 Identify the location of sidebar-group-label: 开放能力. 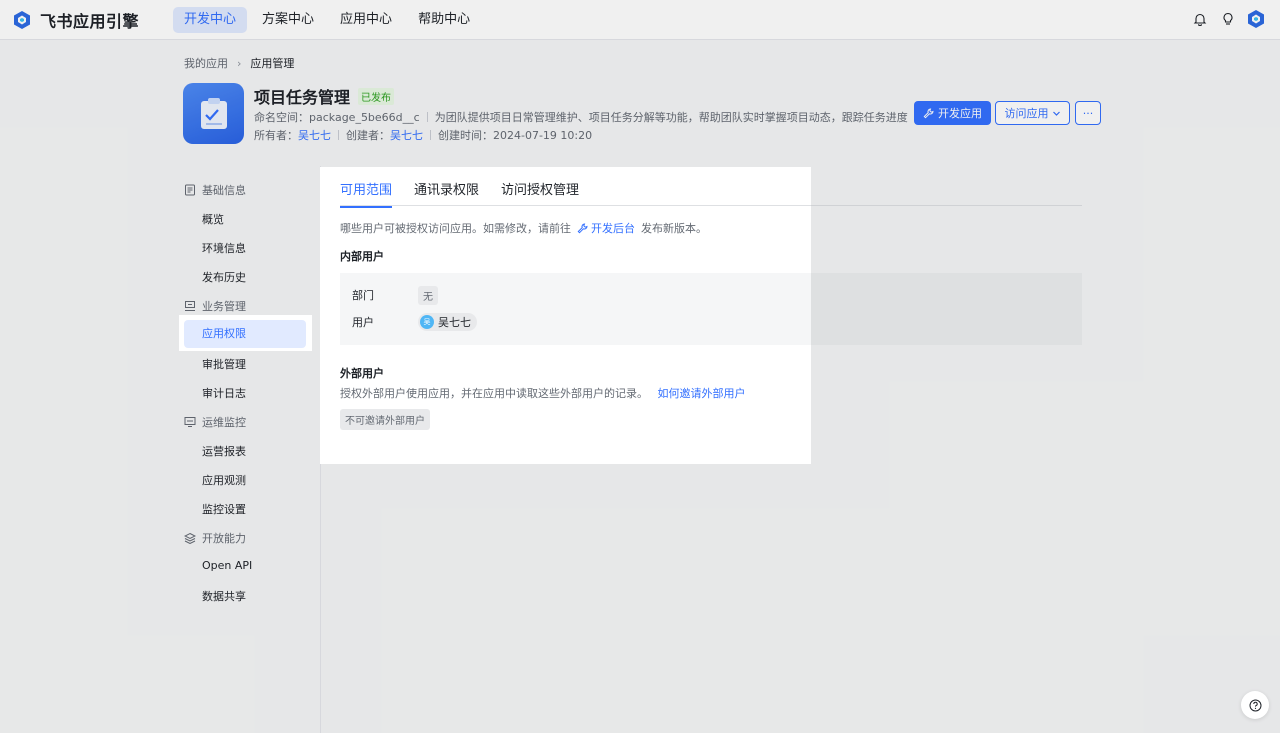
(224, 538).